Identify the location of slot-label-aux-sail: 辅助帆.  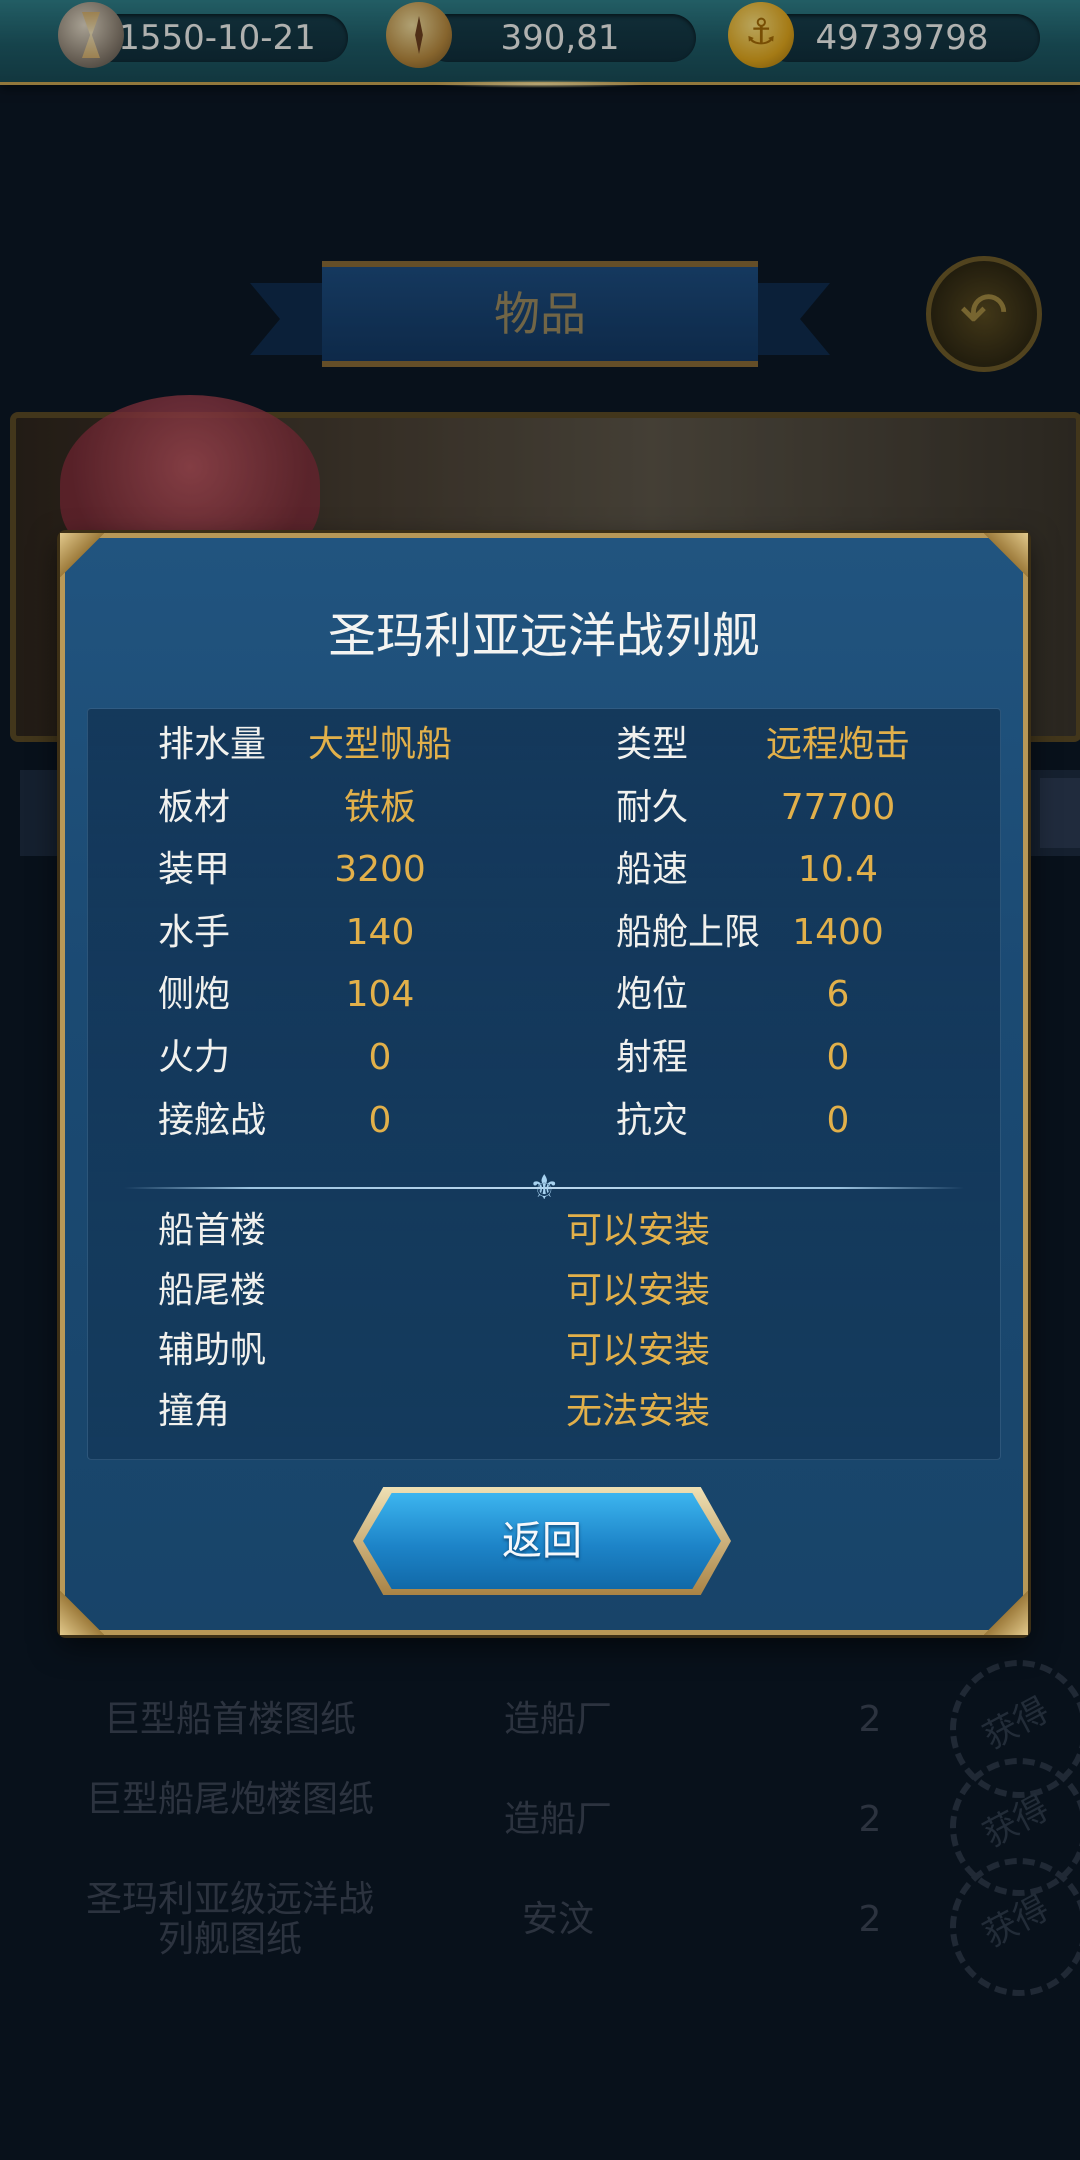
(212, 1350).